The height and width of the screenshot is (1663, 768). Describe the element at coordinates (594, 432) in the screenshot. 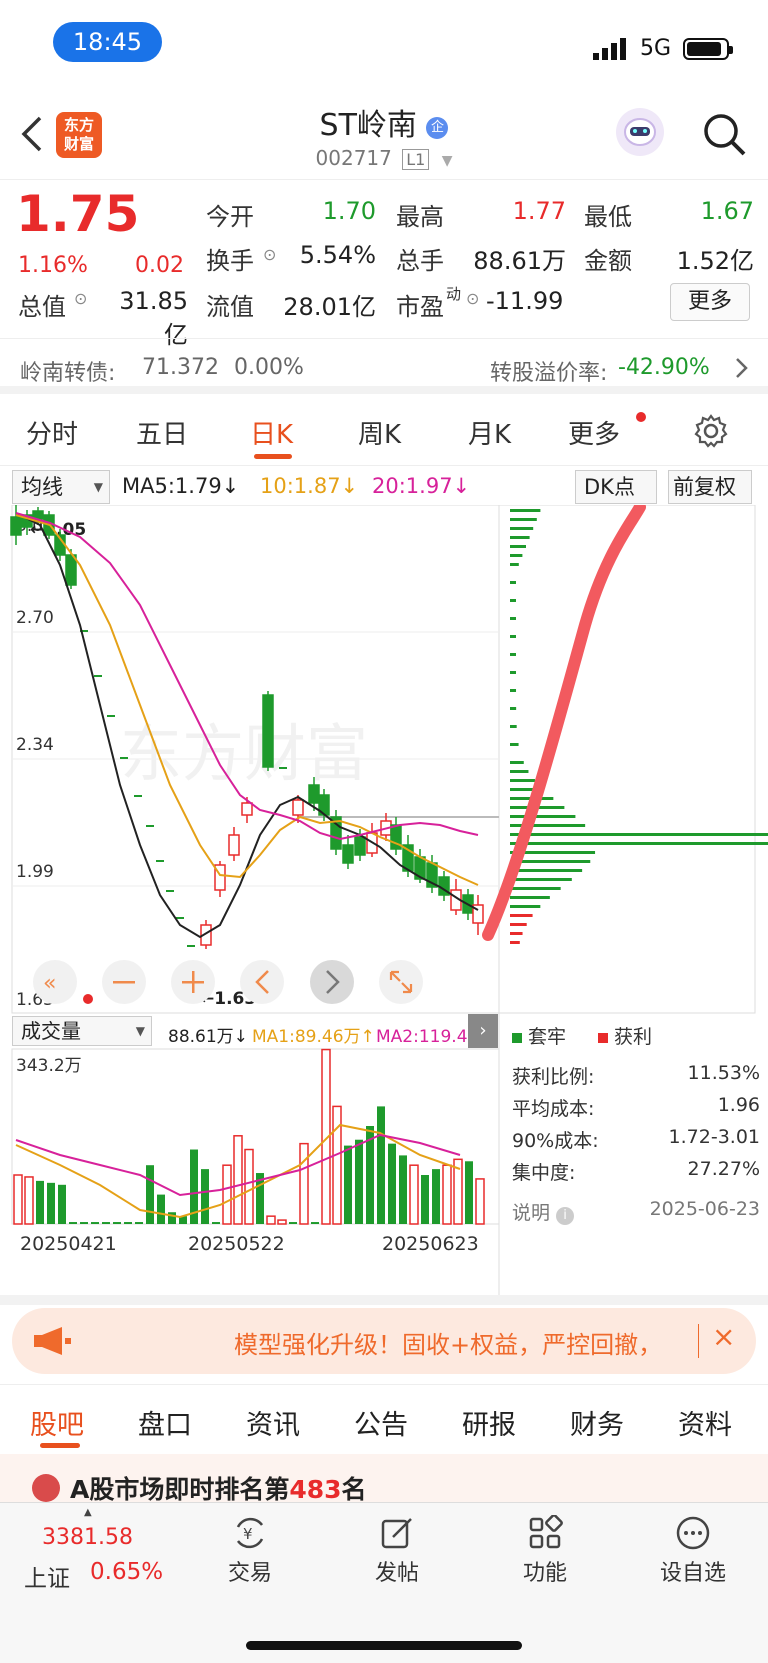

I see `tab-more: 更多` at that location.